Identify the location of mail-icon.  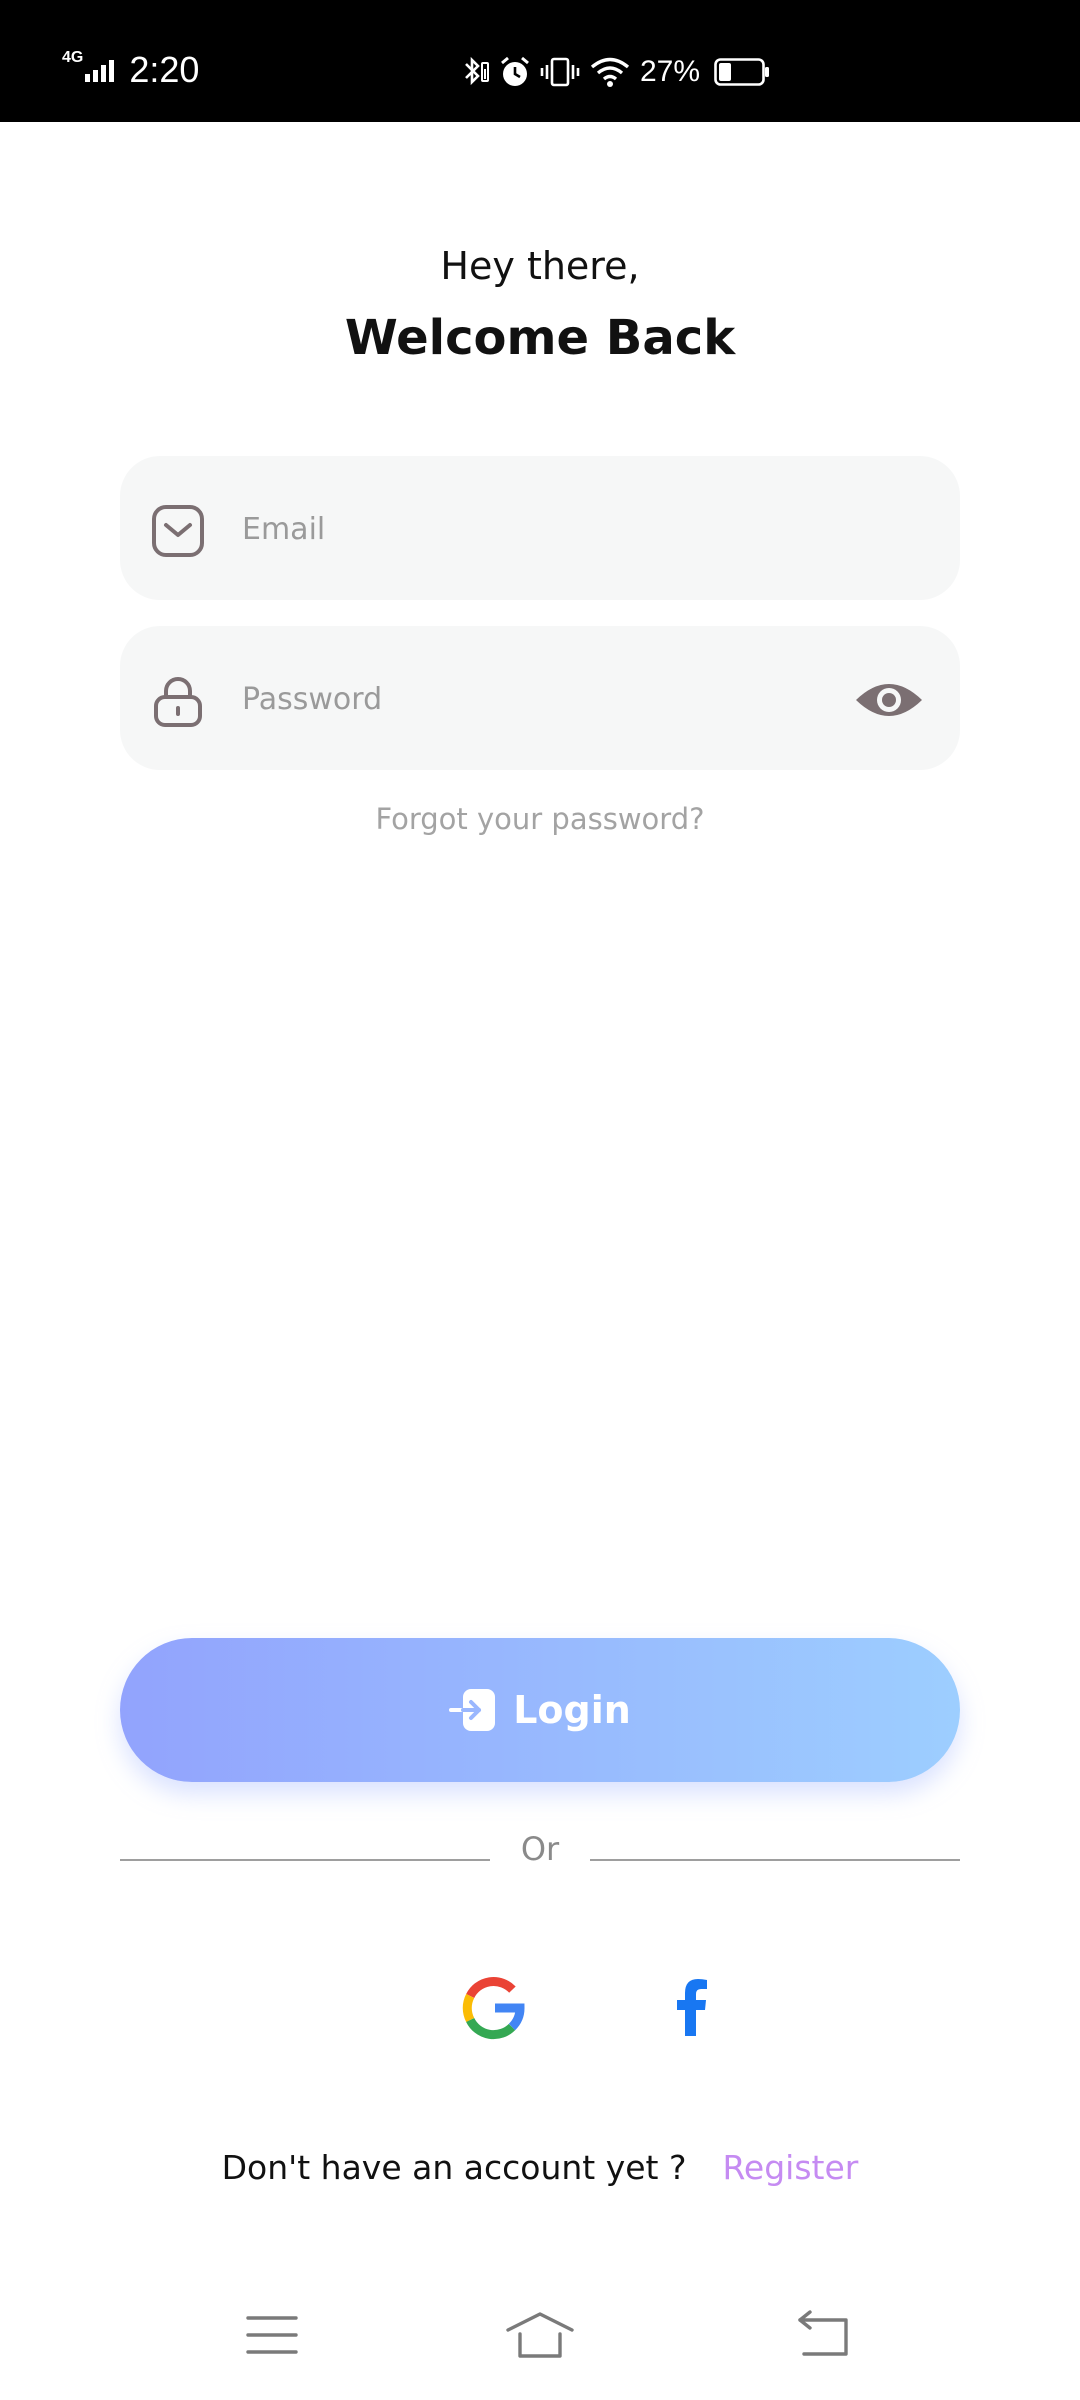
(178, 531).